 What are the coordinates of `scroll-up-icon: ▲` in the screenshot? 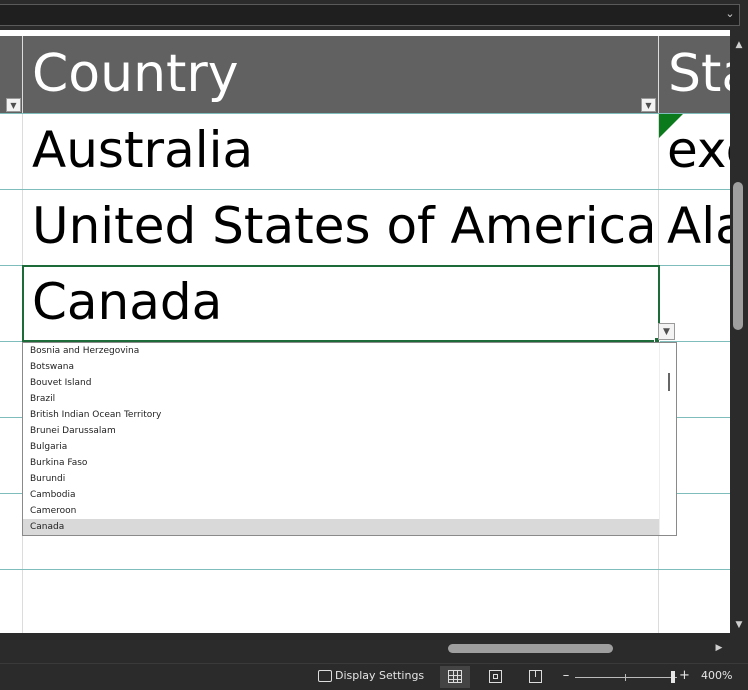 It's located at (739, 45).